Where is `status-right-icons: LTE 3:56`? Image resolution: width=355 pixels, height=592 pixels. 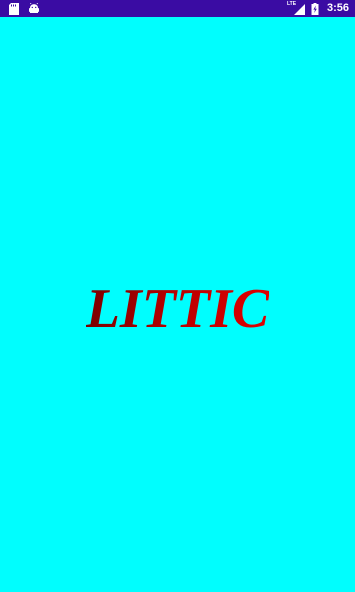 status-right-icons: LTE 3:56 is located at coordinates (318, 8).